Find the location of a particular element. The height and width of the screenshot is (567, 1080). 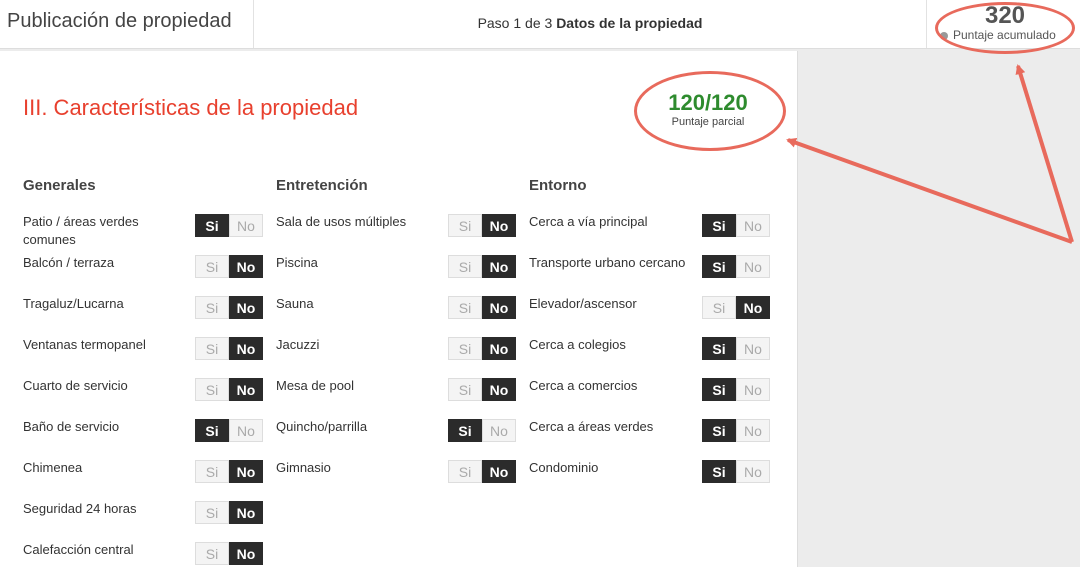

feature-label: Calefacción central is located at coordinates (78, 549).